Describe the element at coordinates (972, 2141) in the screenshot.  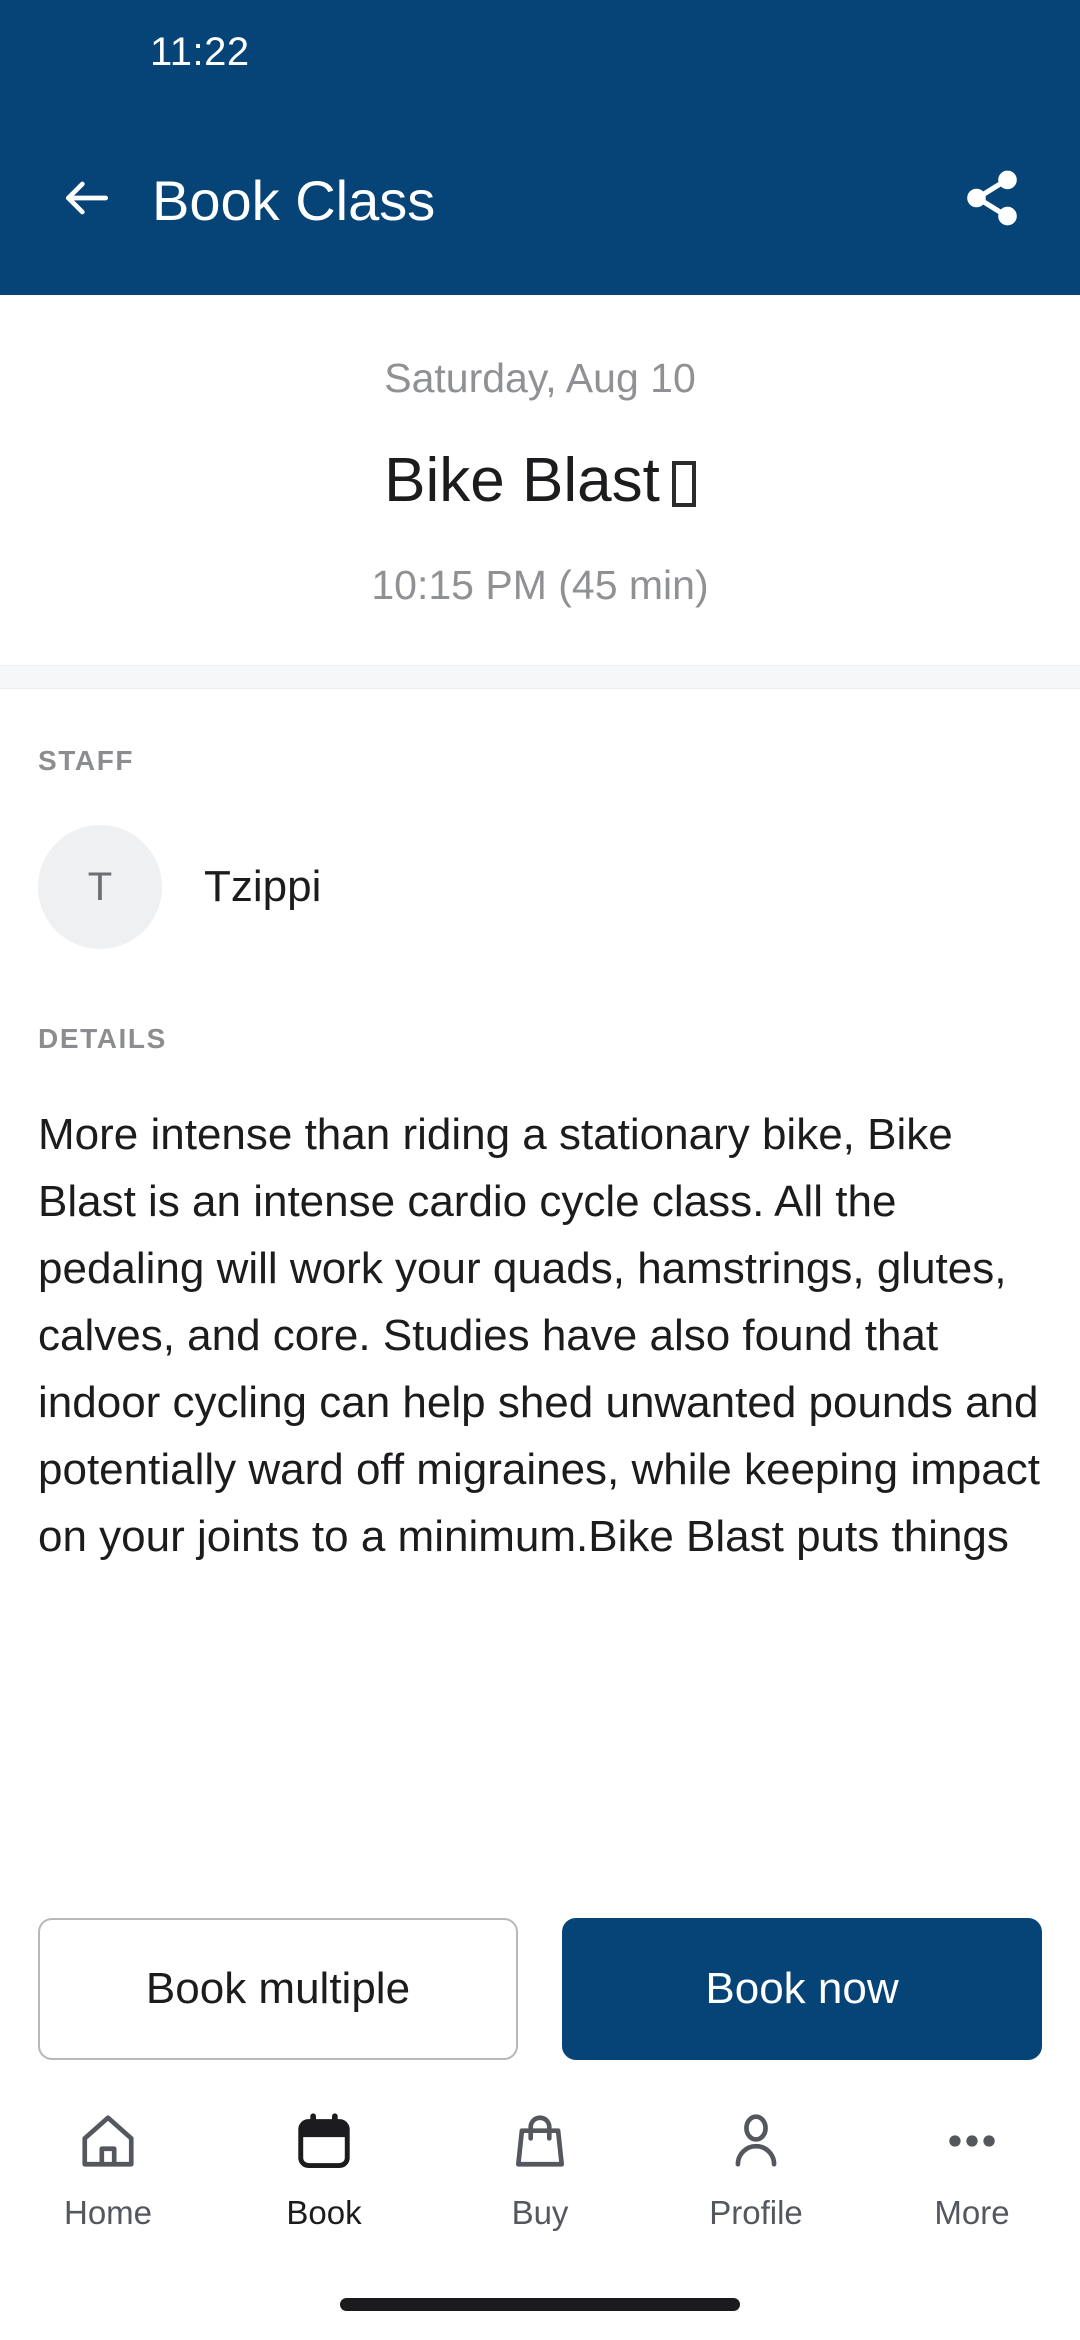
I see `dots-icon` at that location.